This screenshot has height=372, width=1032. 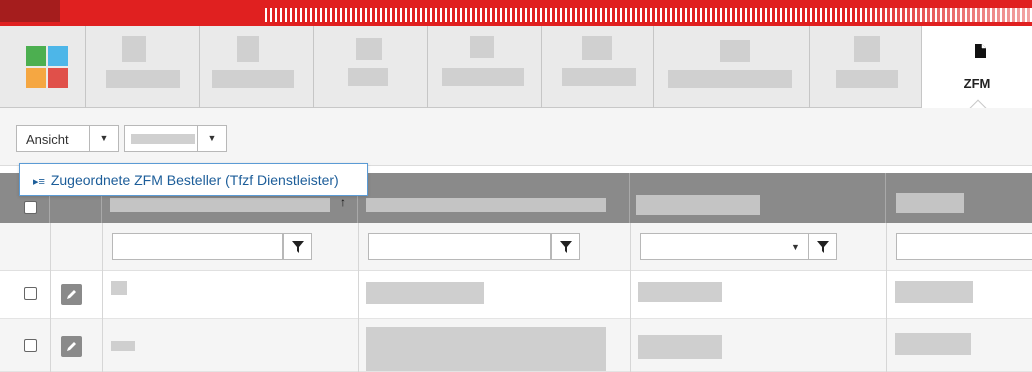 I want to click on filter-select-col3: ▼, so click(x=725, y=246).